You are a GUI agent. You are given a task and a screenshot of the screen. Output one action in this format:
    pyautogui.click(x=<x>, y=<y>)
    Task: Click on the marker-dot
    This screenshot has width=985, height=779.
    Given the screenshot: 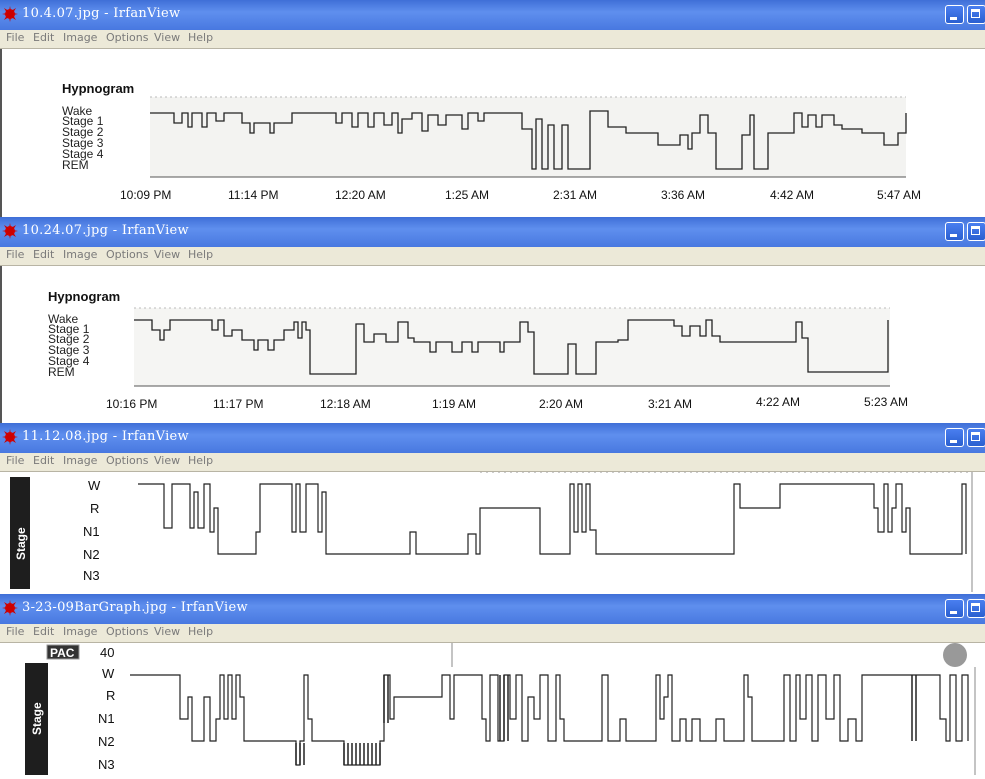 What is the action you would take?
    pyautogui.click(x=955, y=655)
    